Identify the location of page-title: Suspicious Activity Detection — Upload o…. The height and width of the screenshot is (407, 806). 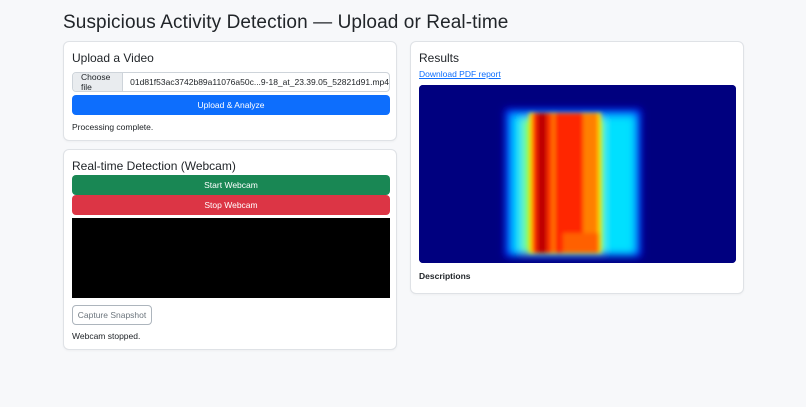
(286, 22).